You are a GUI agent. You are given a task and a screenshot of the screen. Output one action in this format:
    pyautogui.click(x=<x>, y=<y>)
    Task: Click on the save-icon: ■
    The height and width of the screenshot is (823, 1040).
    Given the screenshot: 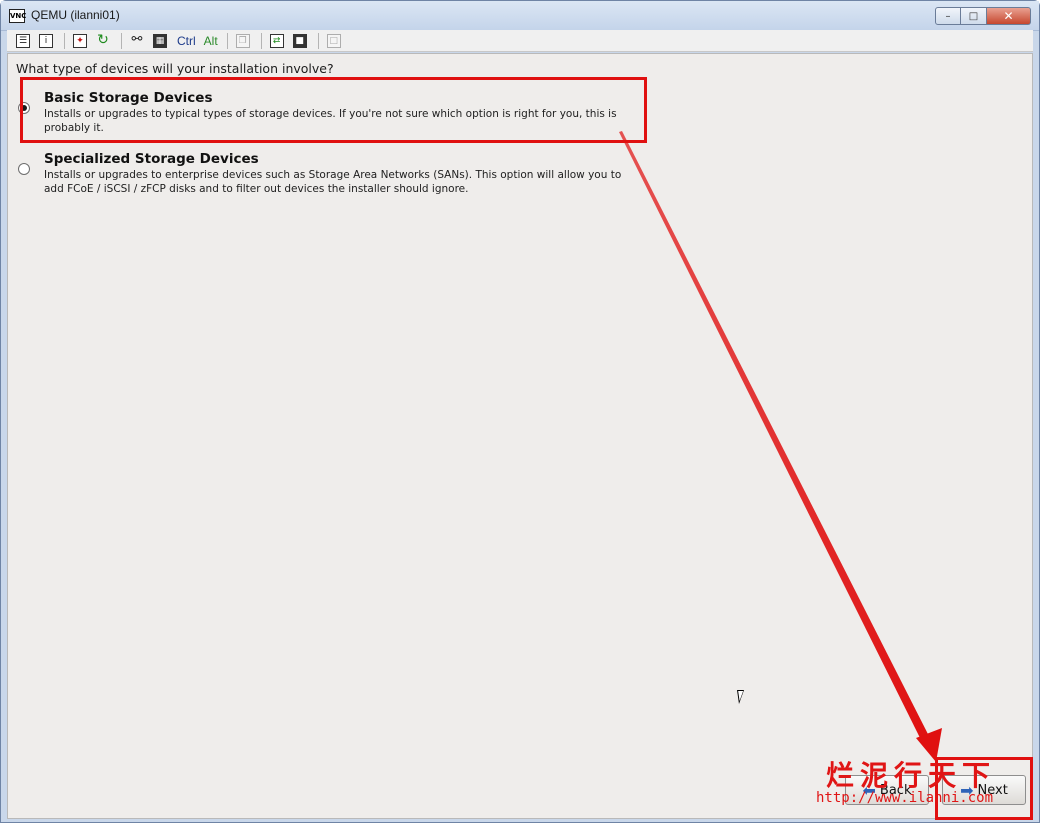 What is the action you would take?
    pyautogui.click(x=299, y=40)
    